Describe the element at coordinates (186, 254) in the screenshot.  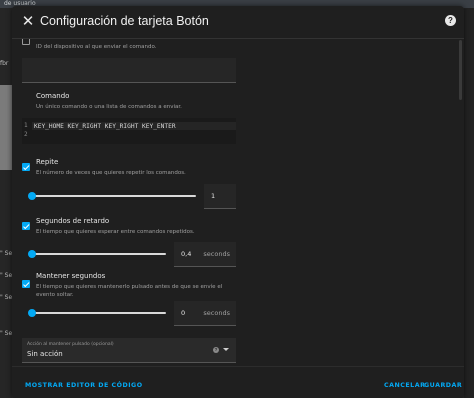
I see `delay-value: 0,4` at that location.